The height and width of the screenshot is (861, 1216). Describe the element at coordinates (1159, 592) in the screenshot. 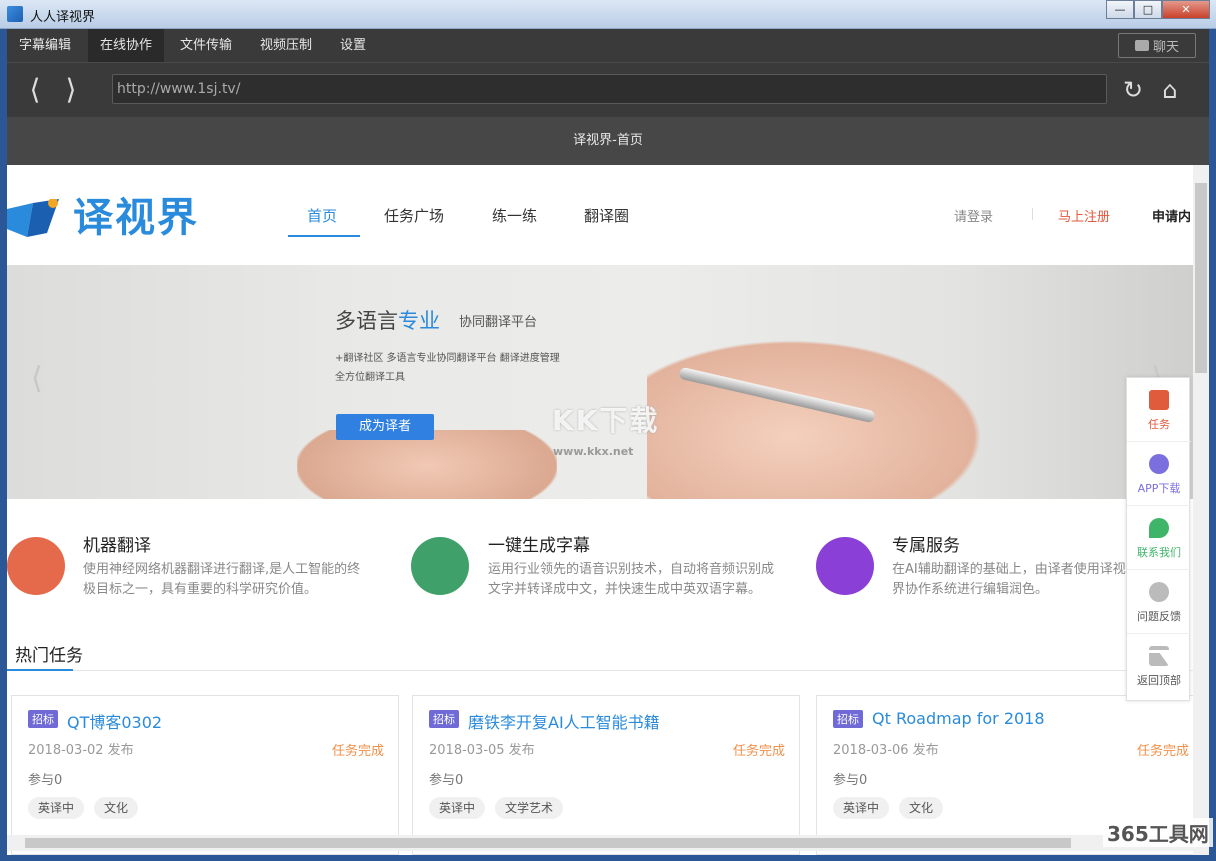

I see `question-icon` at that location.